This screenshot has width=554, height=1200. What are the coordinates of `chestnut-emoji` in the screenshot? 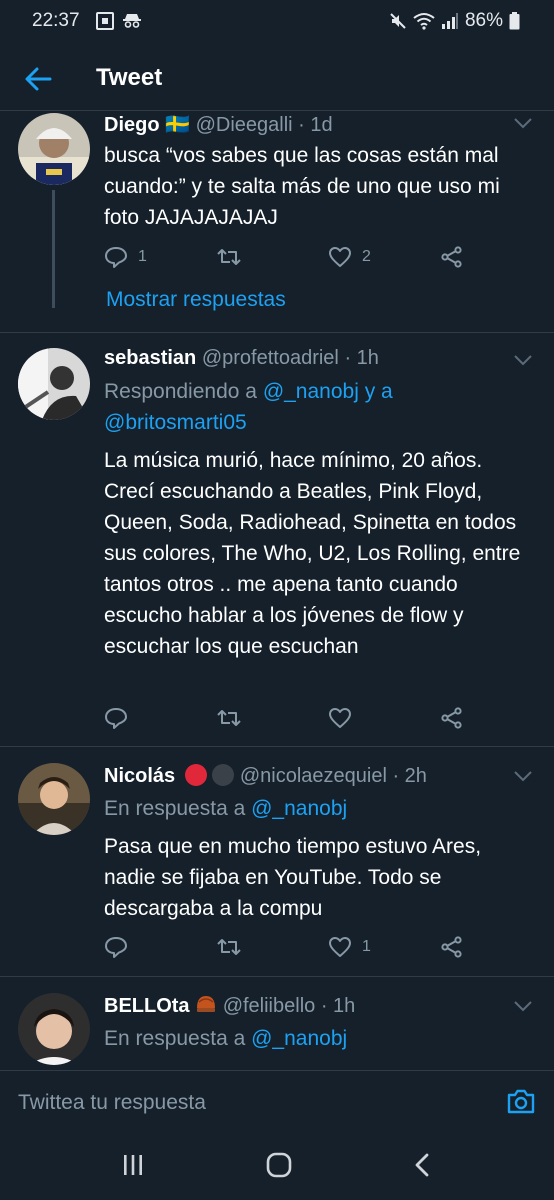 It's located at (206, 1004).